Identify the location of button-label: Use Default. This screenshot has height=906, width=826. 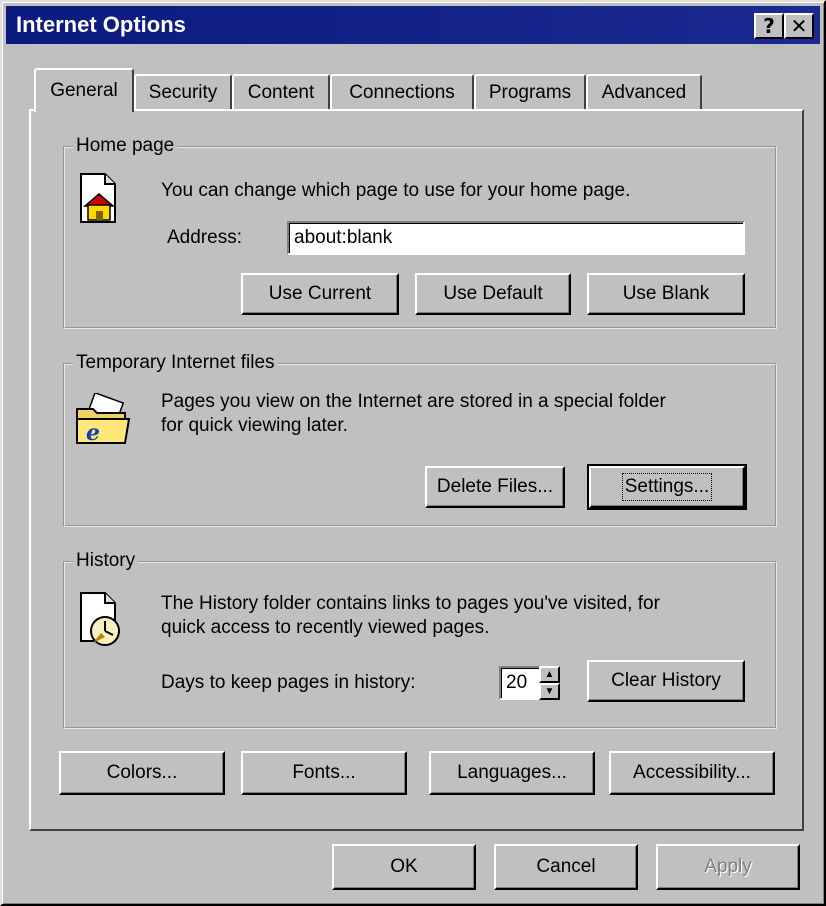
(493, 293).